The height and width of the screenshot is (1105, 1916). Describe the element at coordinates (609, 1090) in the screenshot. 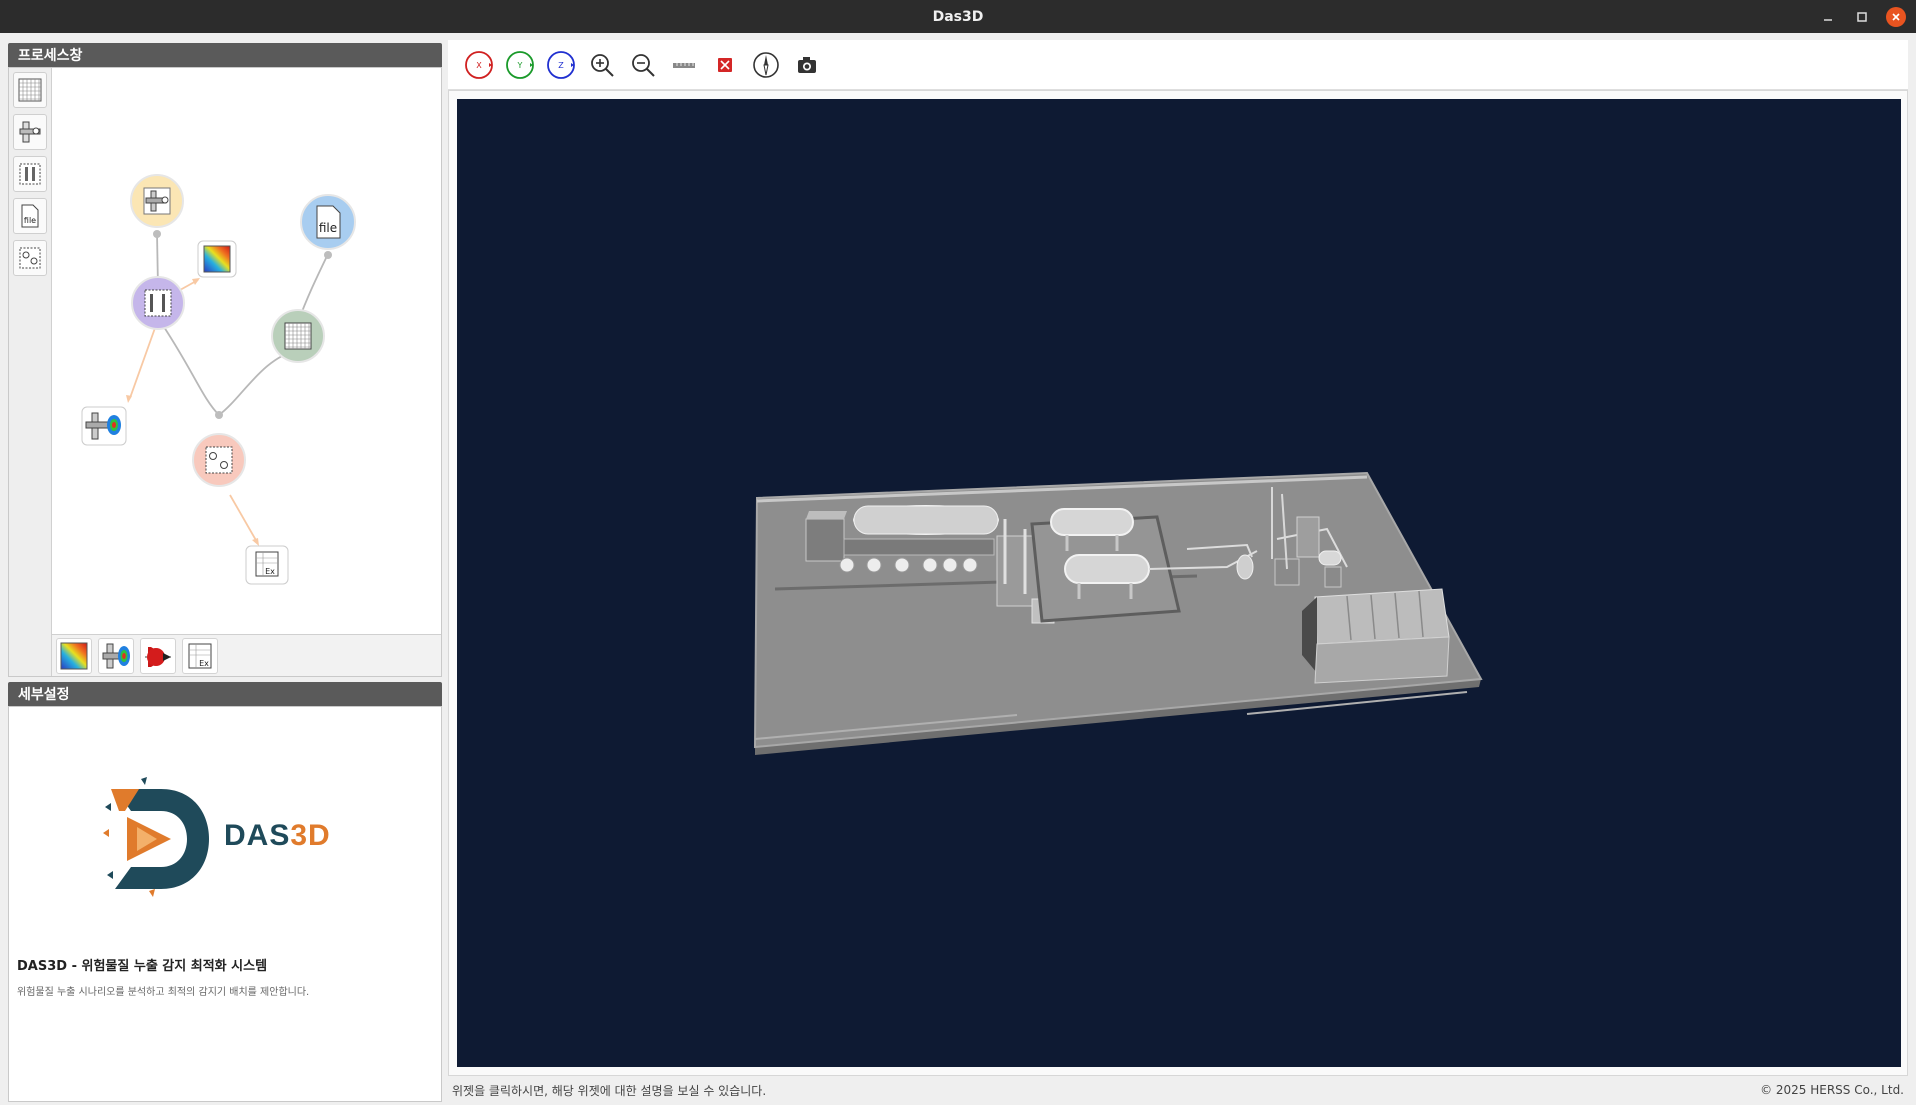

I see `status-hint: 위젯을 클릭하시면, 해당 위젯에 대한 설명을 보실 수 있습니다.` at that location.